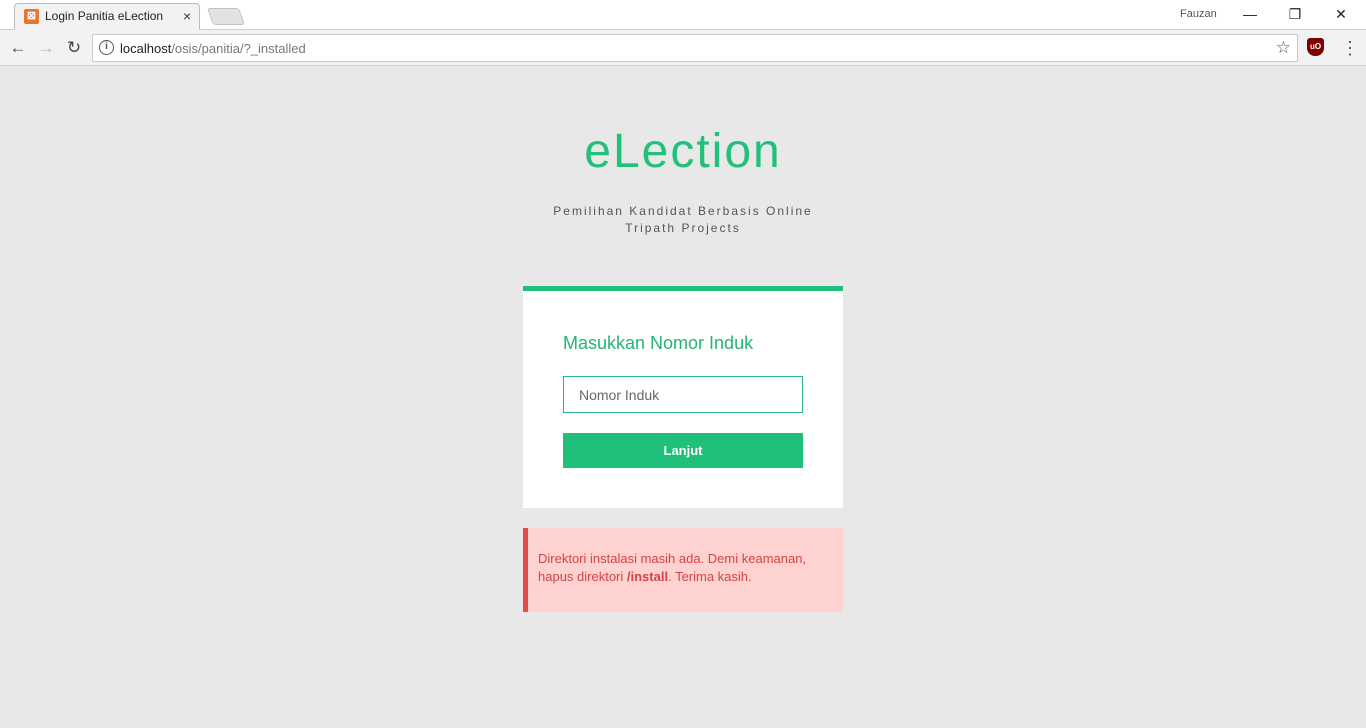  What do you see at coordinates (1341, 15) in the screenshot?
I see `close-window-button: ✕` at bounding box center [1341, 15].